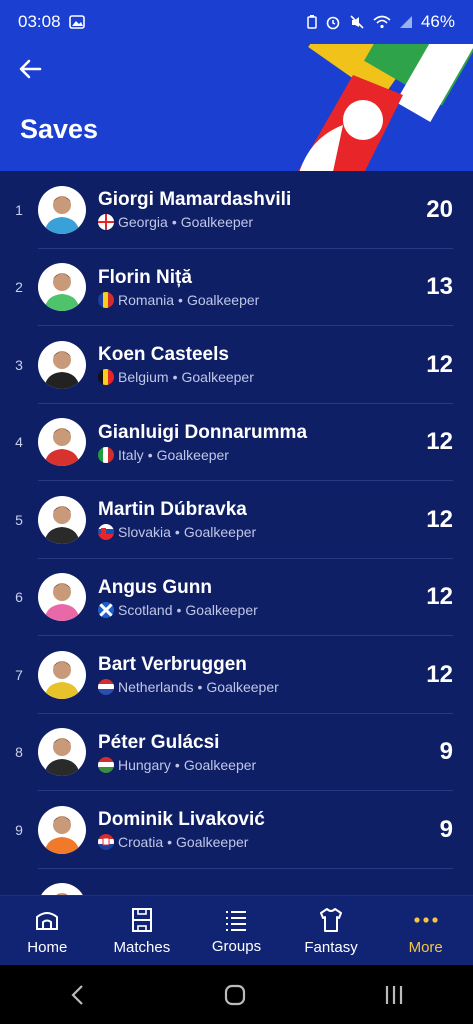 The width and height of the screenshot is (473, 1024). Describe the element at coordinates (19, 829) in the screenshot. I see `player-rank: 9` at that location.